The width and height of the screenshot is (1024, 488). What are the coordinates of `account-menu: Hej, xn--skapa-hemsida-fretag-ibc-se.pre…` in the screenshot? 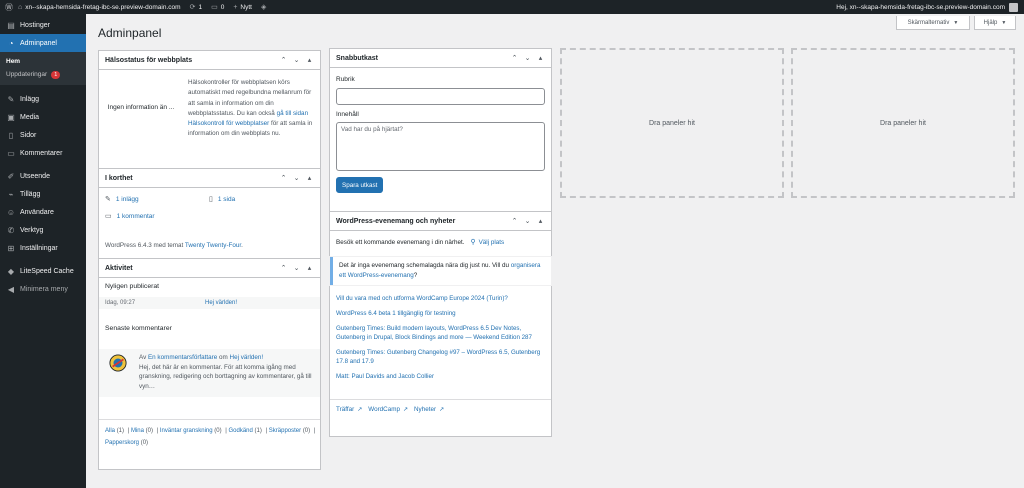 It's located at (930, 7).